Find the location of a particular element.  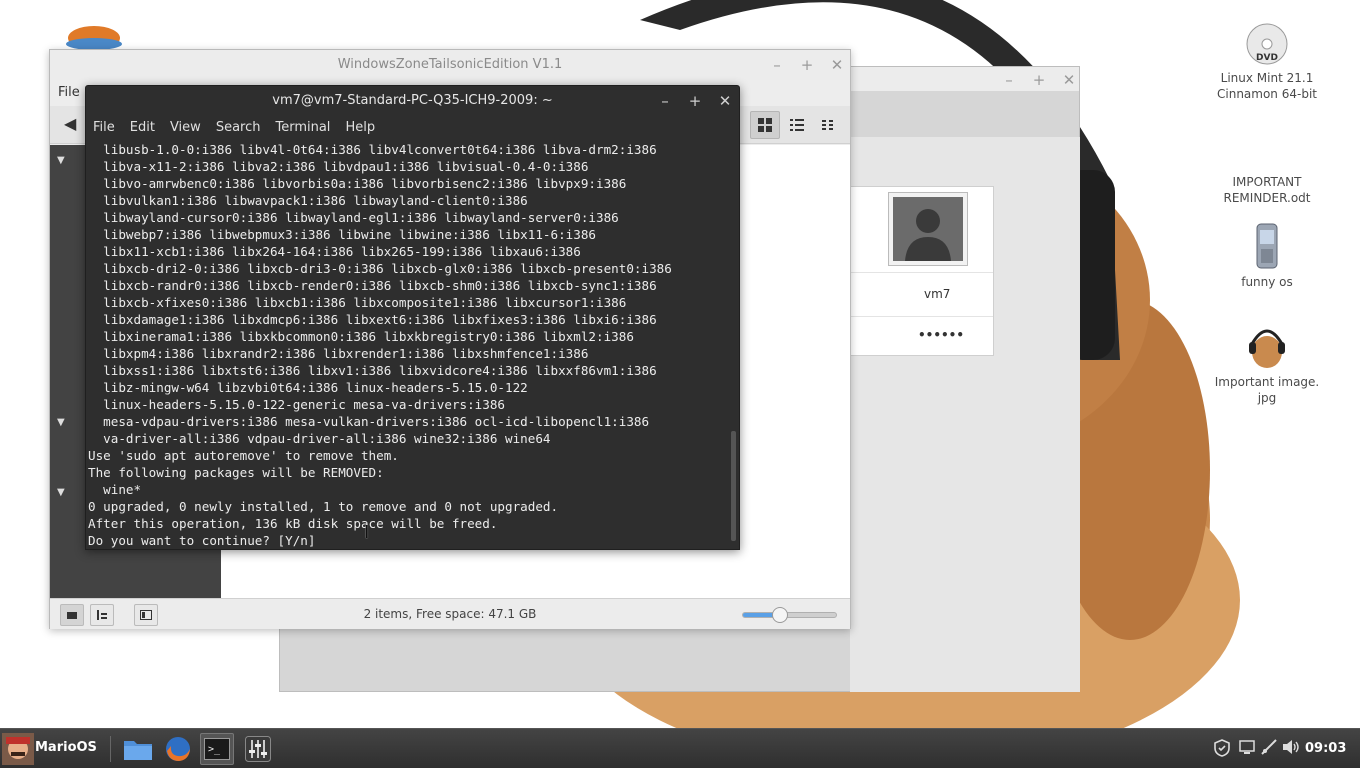

statusbar: 2 items, Free space: 47.1 GB is located at coordinates (450, 613).